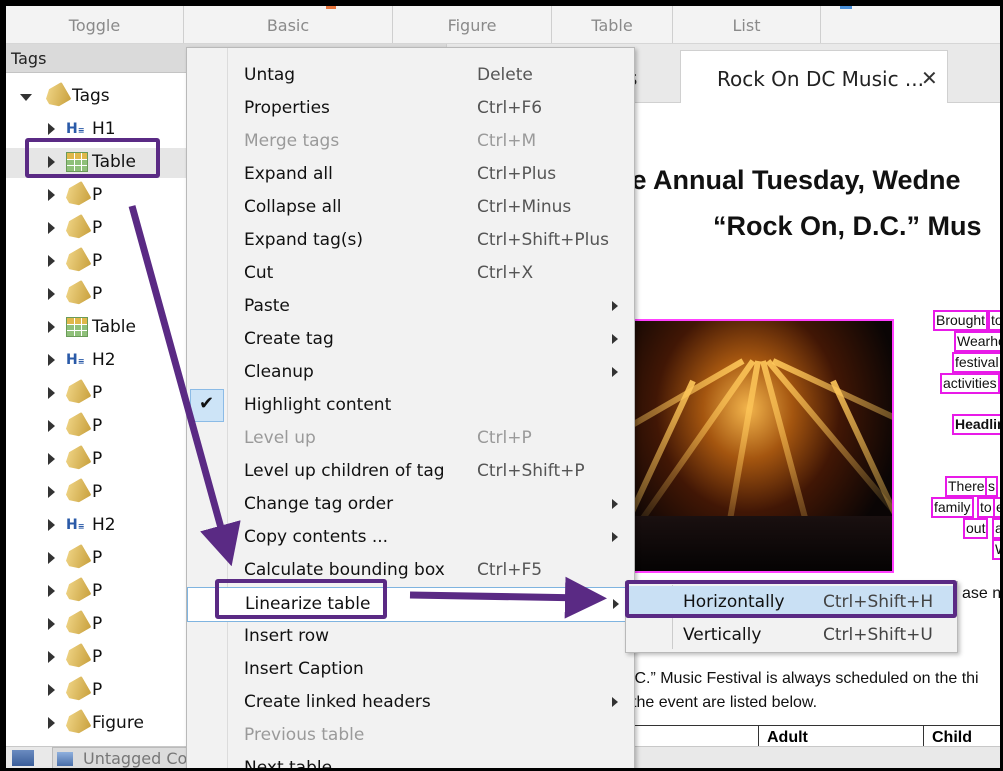 The height and width of the screenshot is (771, 1003). I want to click on annotation-arrow-down, so click(184, 386).